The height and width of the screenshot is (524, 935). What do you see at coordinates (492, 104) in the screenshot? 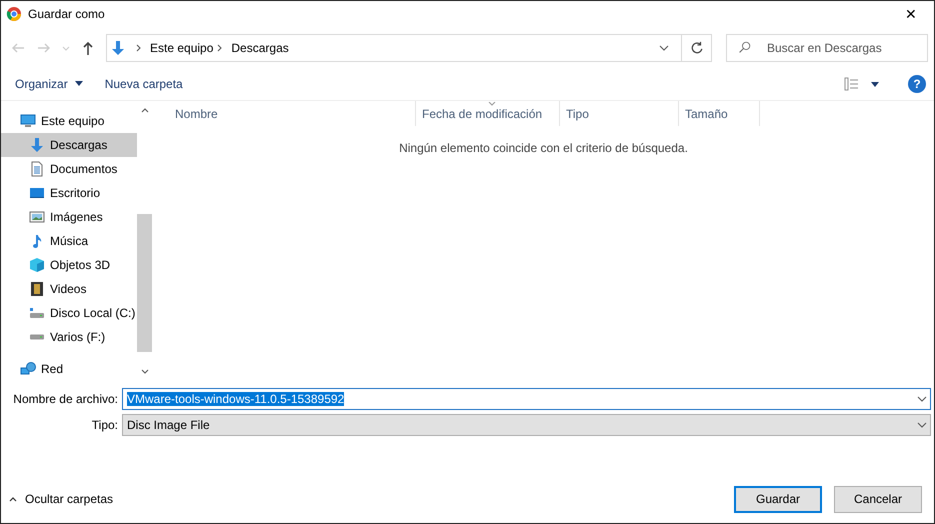
I see `sort-caret-icon` at bounding box center [492, 104].